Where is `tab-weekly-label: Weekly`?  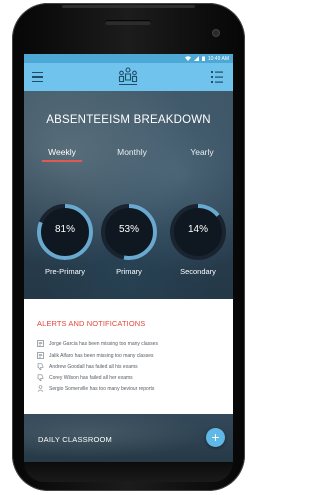 tab-weekly-label: Weekly is located at coordinates (62, 152).